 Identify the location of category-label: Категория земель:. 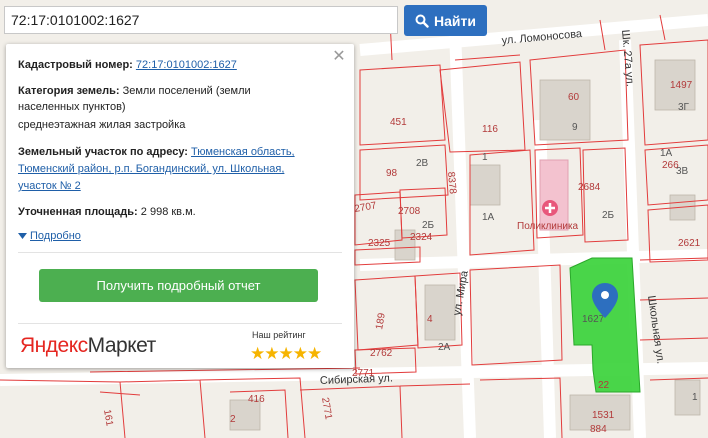
(69, 91).